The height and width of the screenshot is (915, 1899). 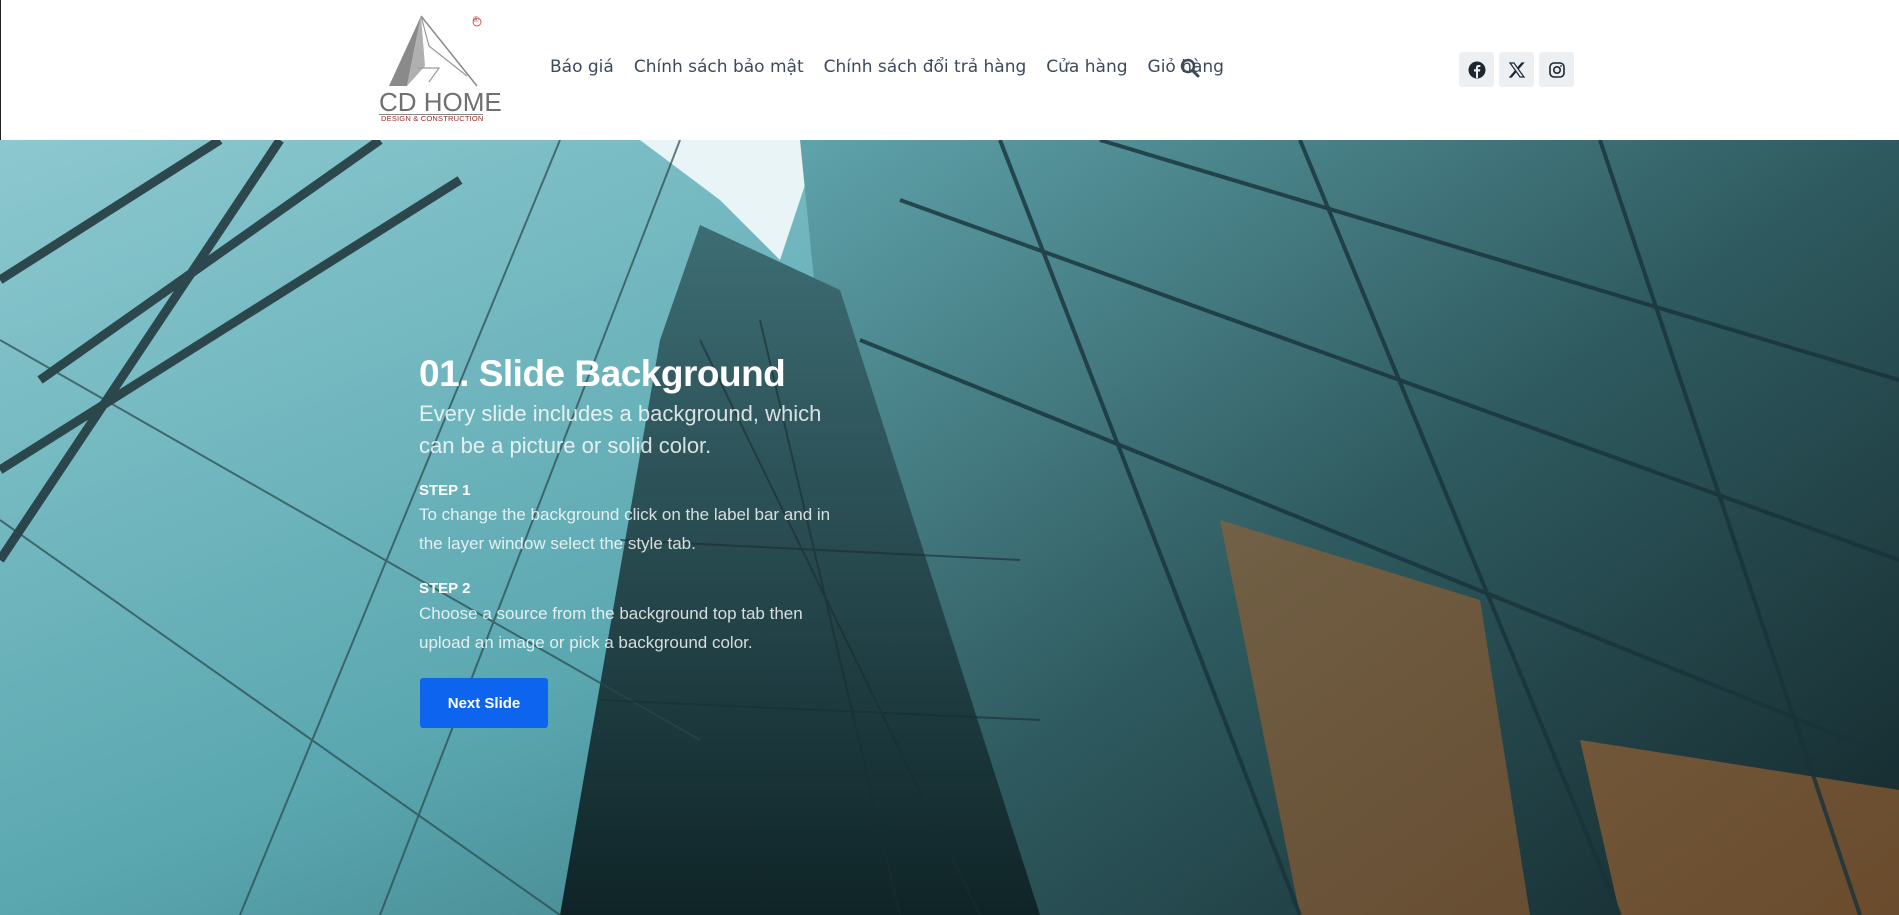 I want to click on nav-item-store: Cửa hàng, so click(x=1086, y=67).